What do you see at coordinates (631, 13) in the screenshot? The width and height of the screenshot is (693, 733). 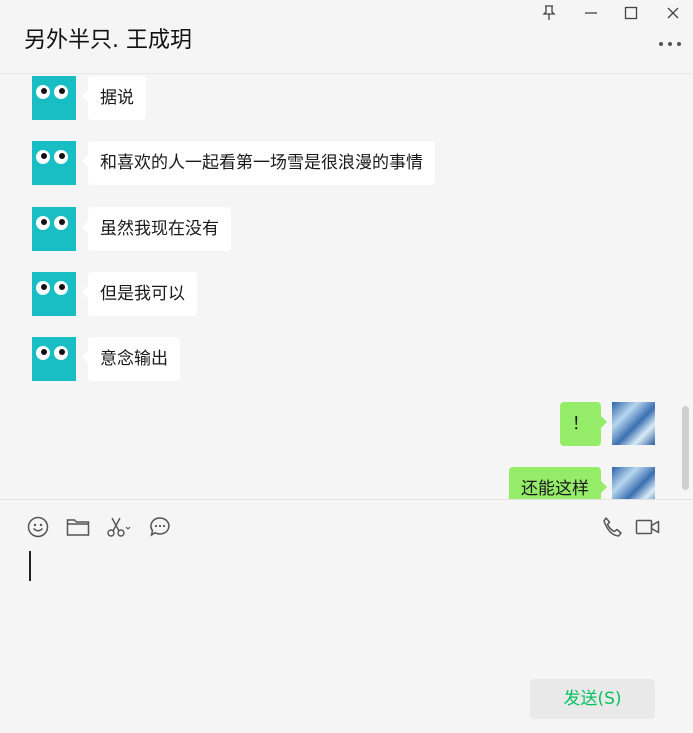 I see `maximize-icon` at bounding box center [631, 13].